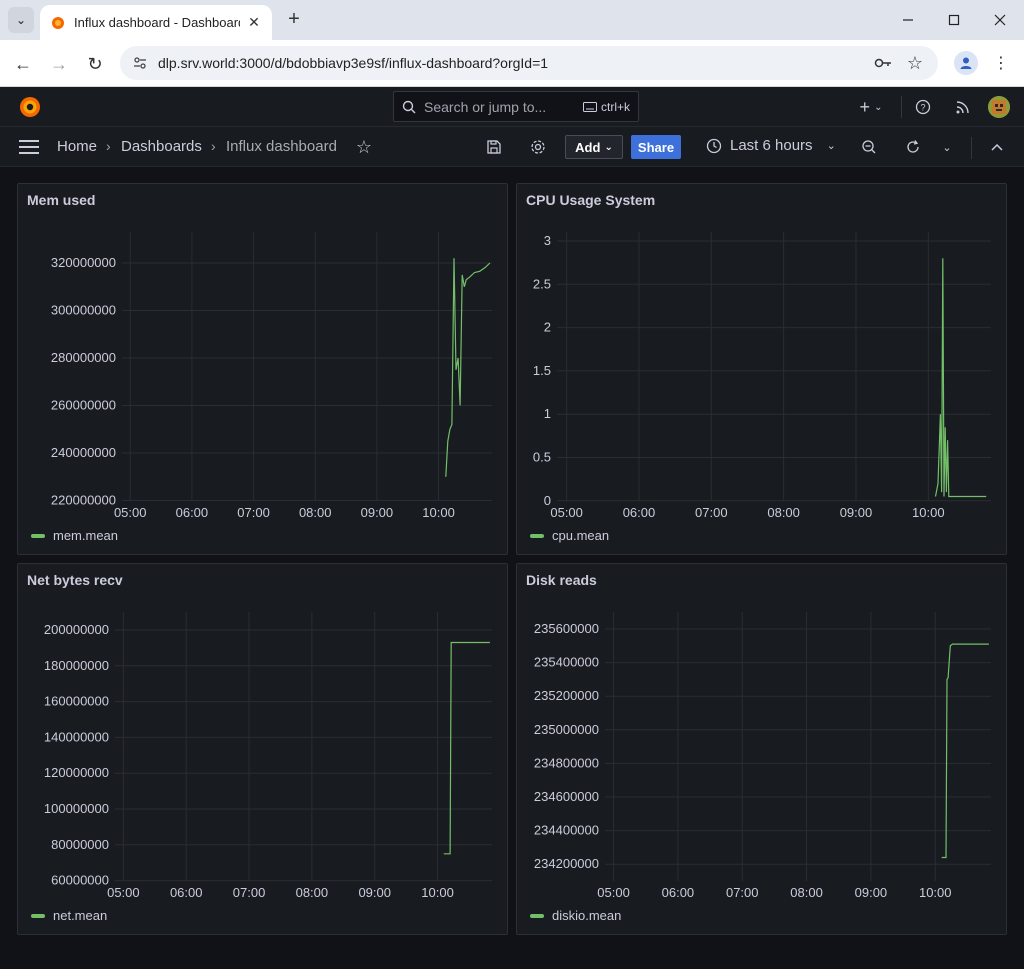  What do you see at coordinates (871, 107) in the screenshot?
I see `new-plus-dropdown-icon: + ⌄` at bounding box center [871, 107].